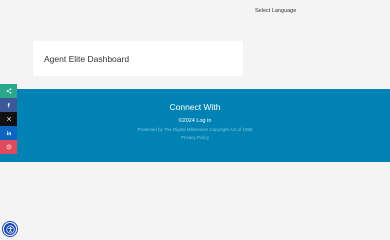 This screenshot has width=390, height=240. I want to click on footer-heading: Connect With, so click(195, 107).